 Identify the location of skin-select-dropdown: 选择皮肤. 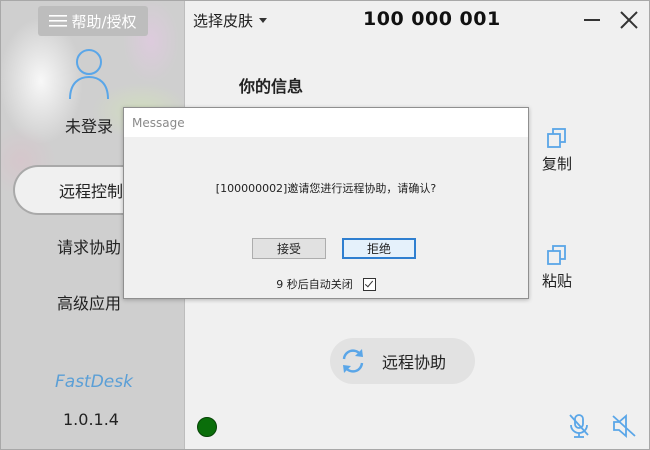
(230, 20).